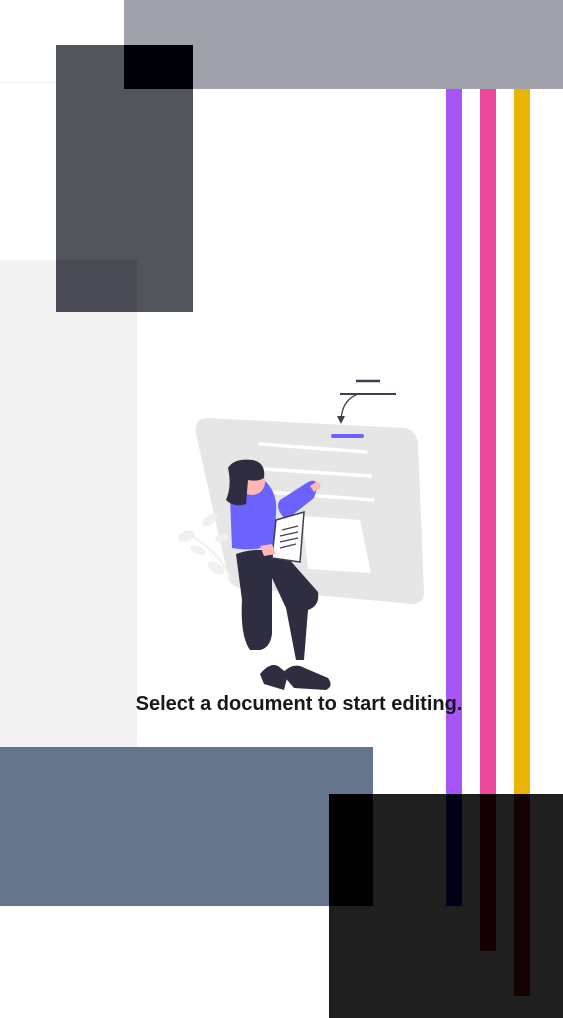 The image size is (563, 1018). Describe the element at coordinates (488, 872) in the screenshot. I see `pink-stripe-shadow` at that location.